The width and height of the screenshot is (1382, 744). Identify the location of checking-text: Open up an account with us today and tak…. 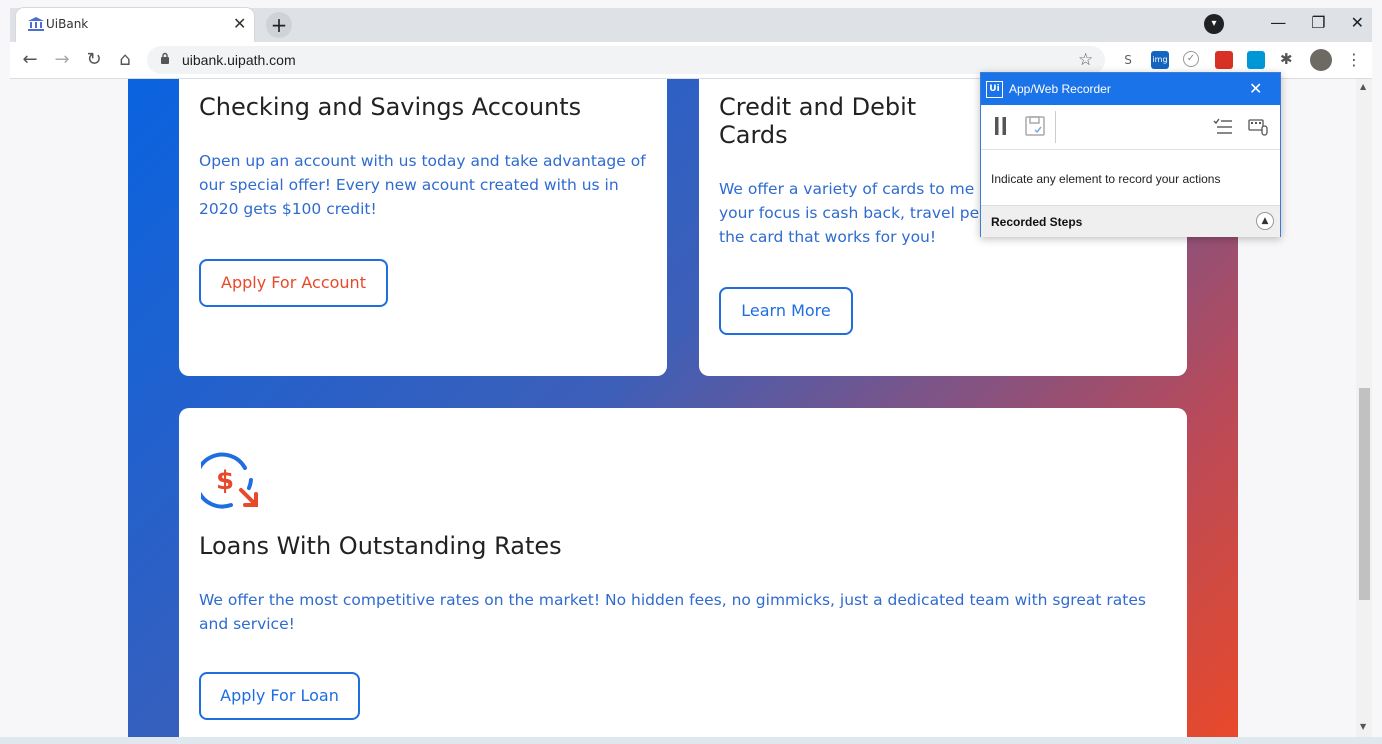
(422, 185).